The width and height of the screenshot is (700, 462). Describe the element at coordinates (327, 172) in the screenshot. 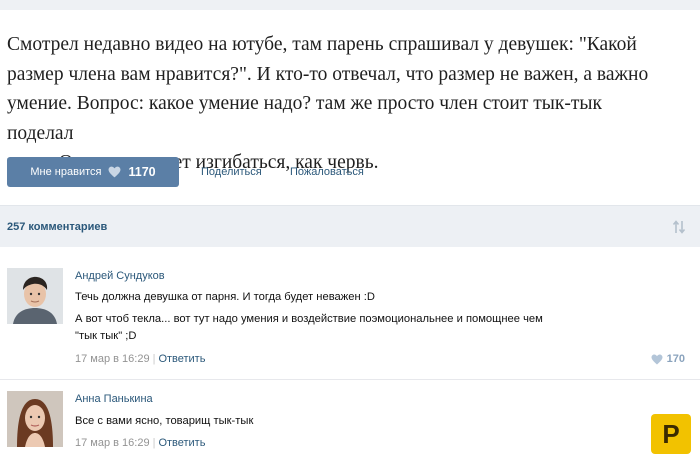

I see `report-link: Пожаловаться` at that location.